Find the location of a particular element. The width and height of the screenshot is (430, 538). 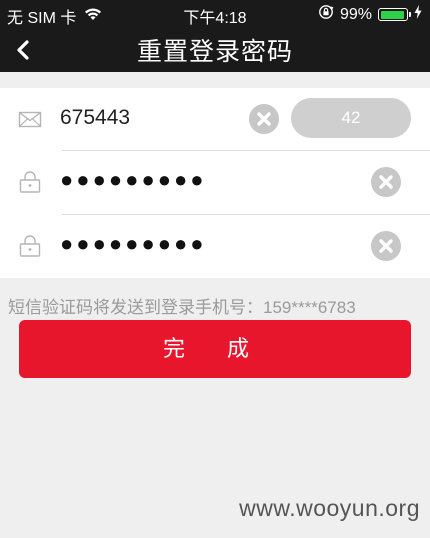

status-bar: 无 SIM 卡 下午4:18 99% is located at coordinates (215, 14).